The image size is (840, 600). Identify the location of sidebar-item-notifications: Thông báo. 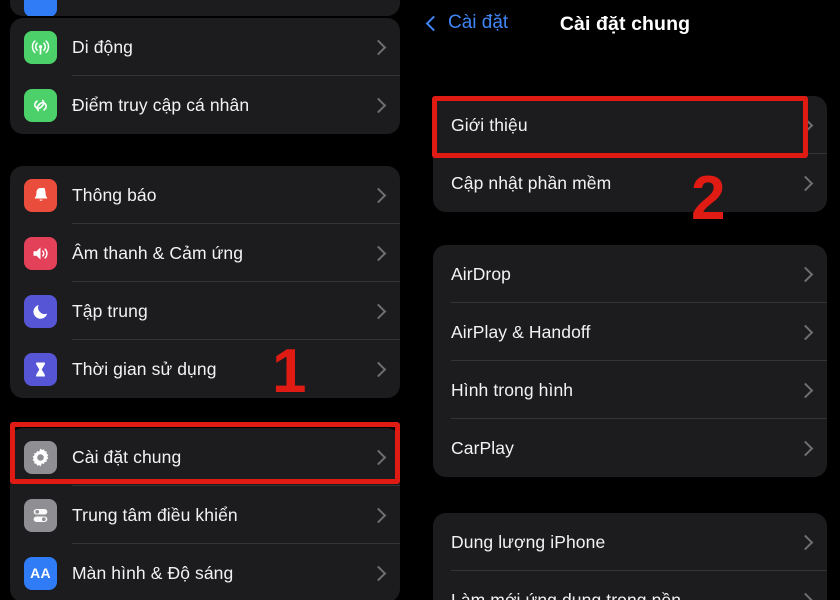
(205, 195).